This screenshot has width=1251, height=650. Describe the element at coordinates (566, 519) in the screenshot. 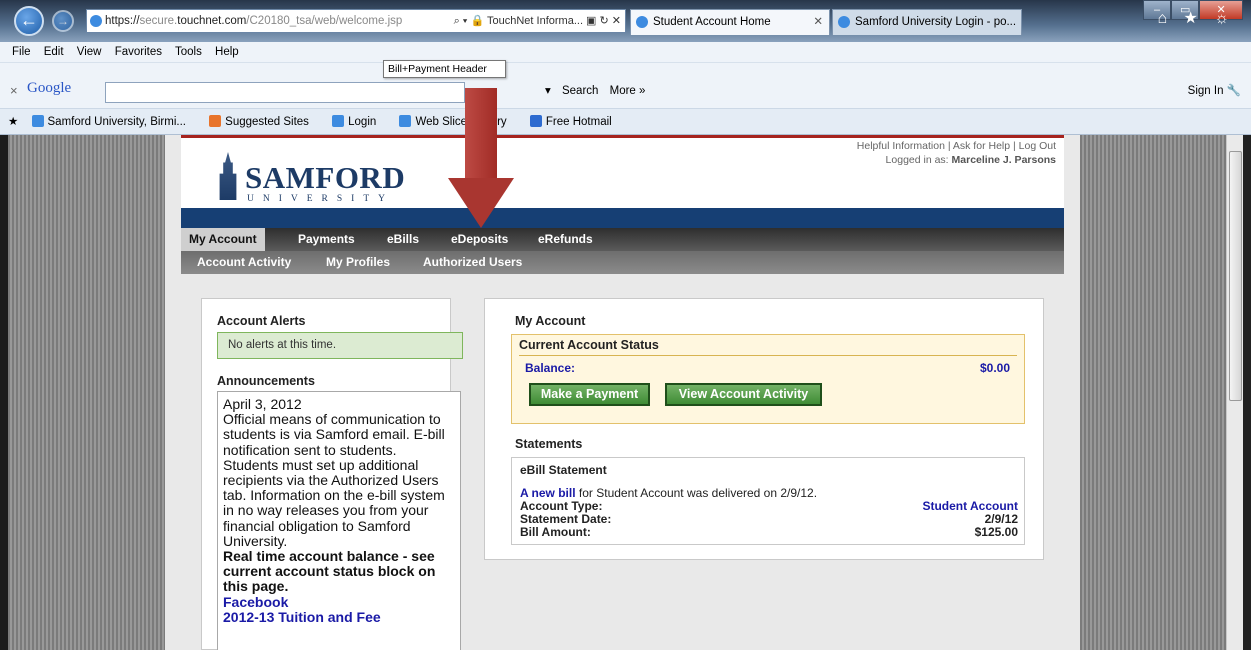

I see `row-label: Statement Date:` at that location.